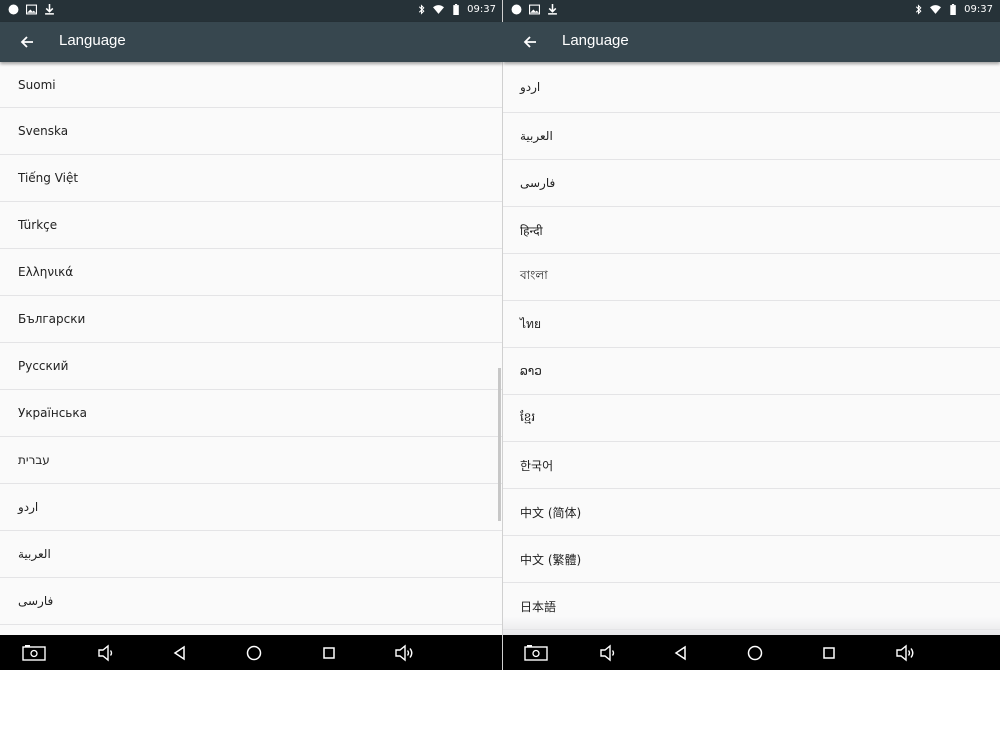 Image resolution: width=1000 pixels, height=750 pixels. I want to click on language-item: Українська, so click(251, 413).